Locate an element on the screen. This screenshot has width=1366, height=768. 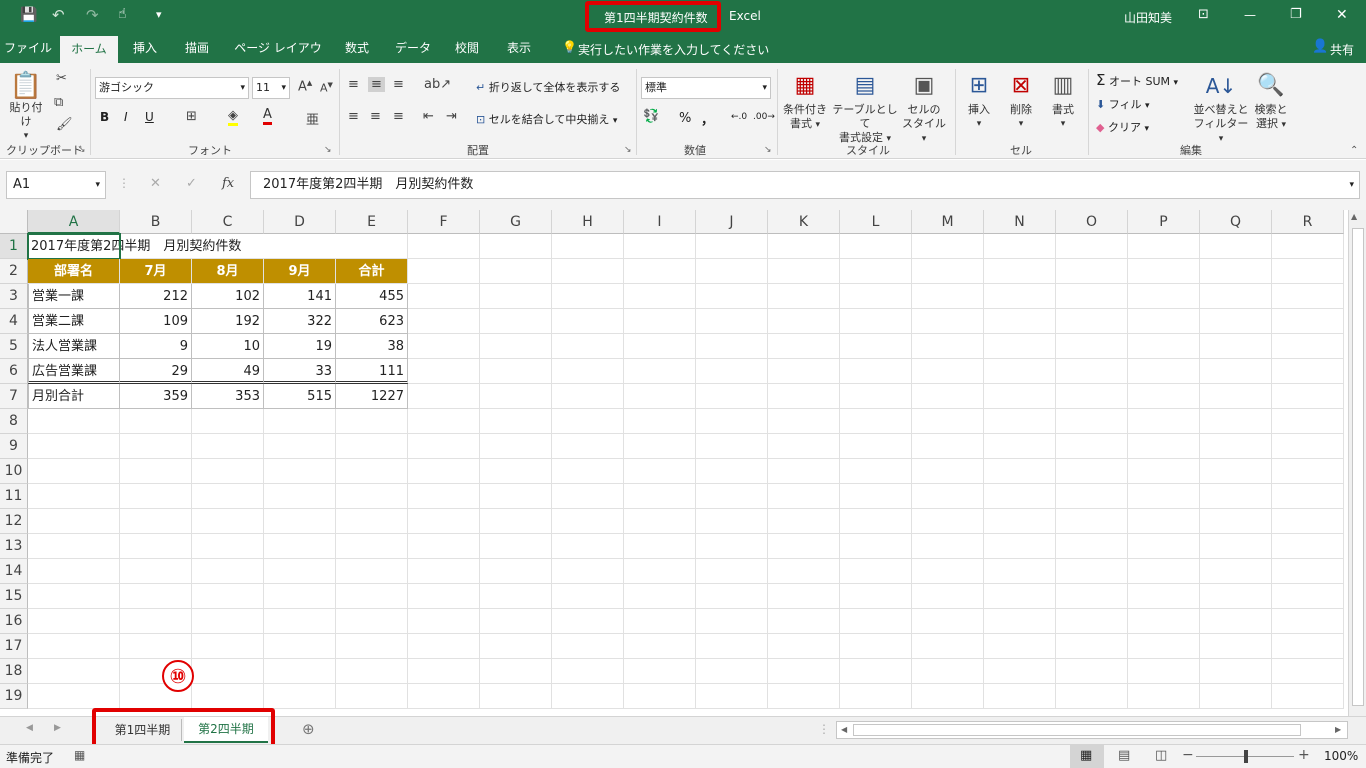
cell-N12 is located at coordinates (1020, 521).